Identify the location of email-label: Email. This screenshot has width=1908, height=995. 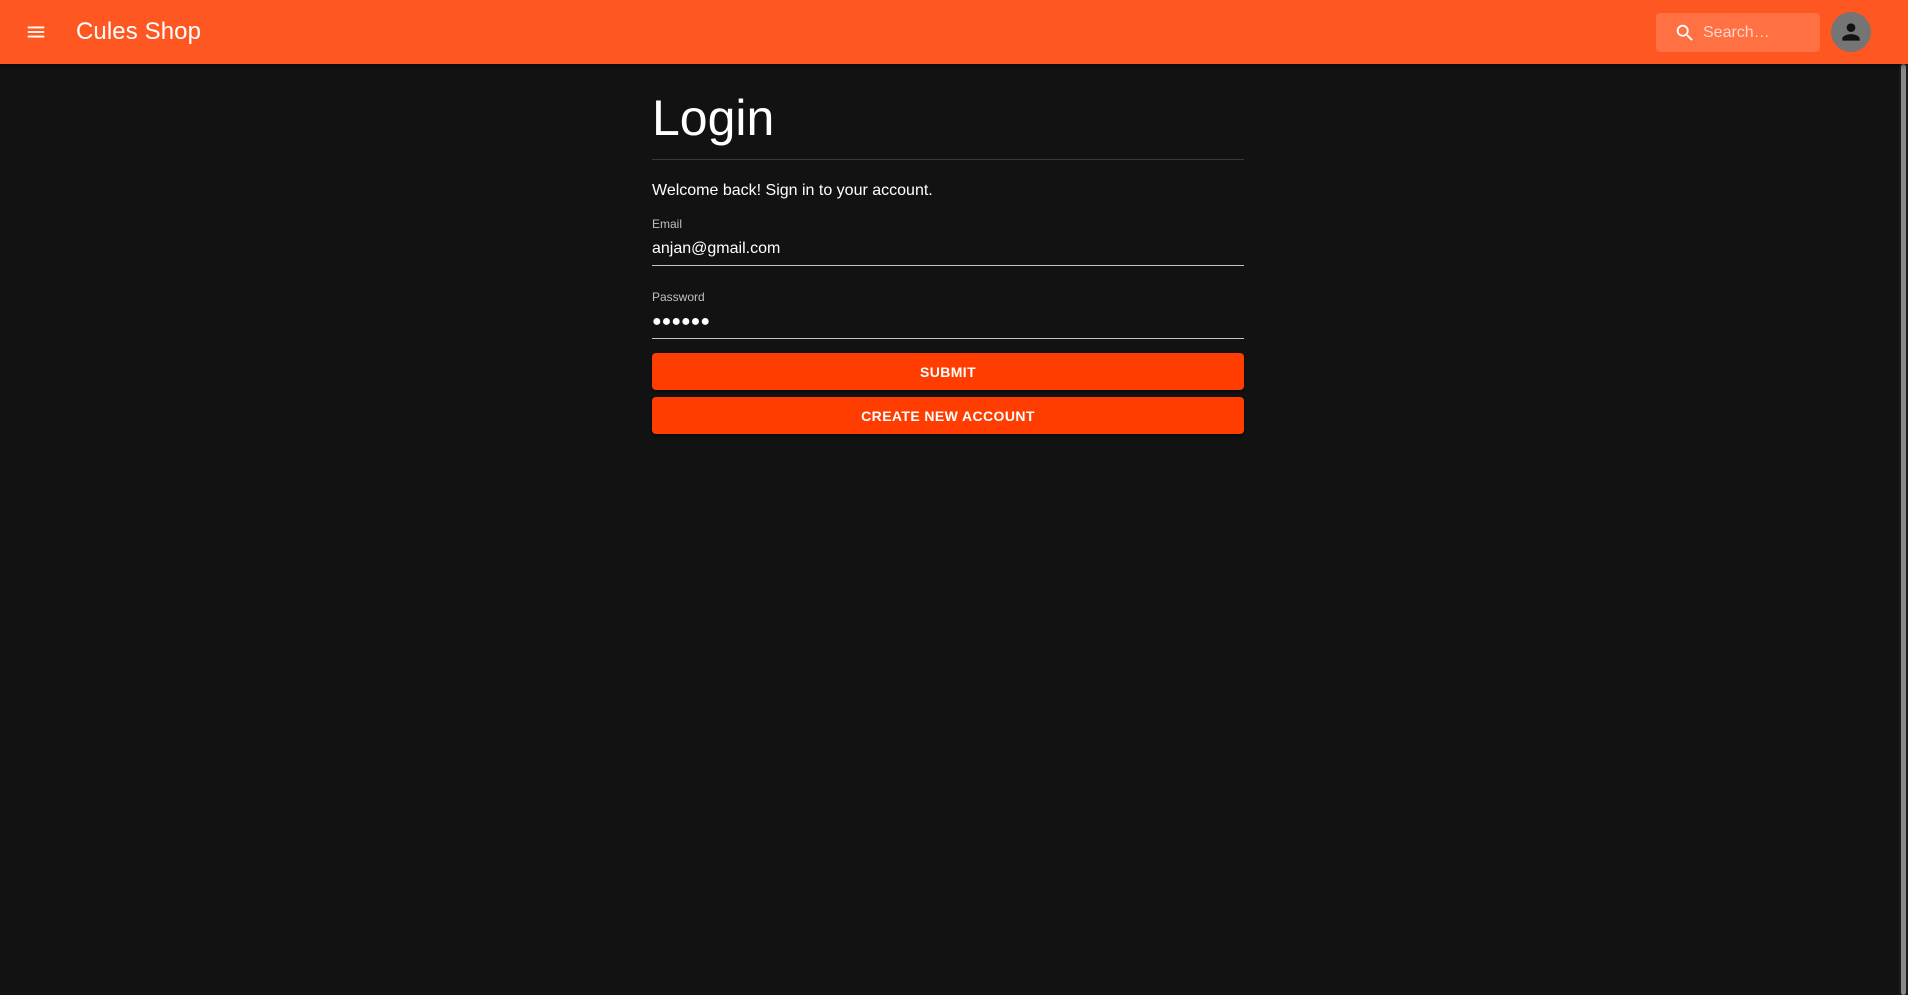
(667, 224).